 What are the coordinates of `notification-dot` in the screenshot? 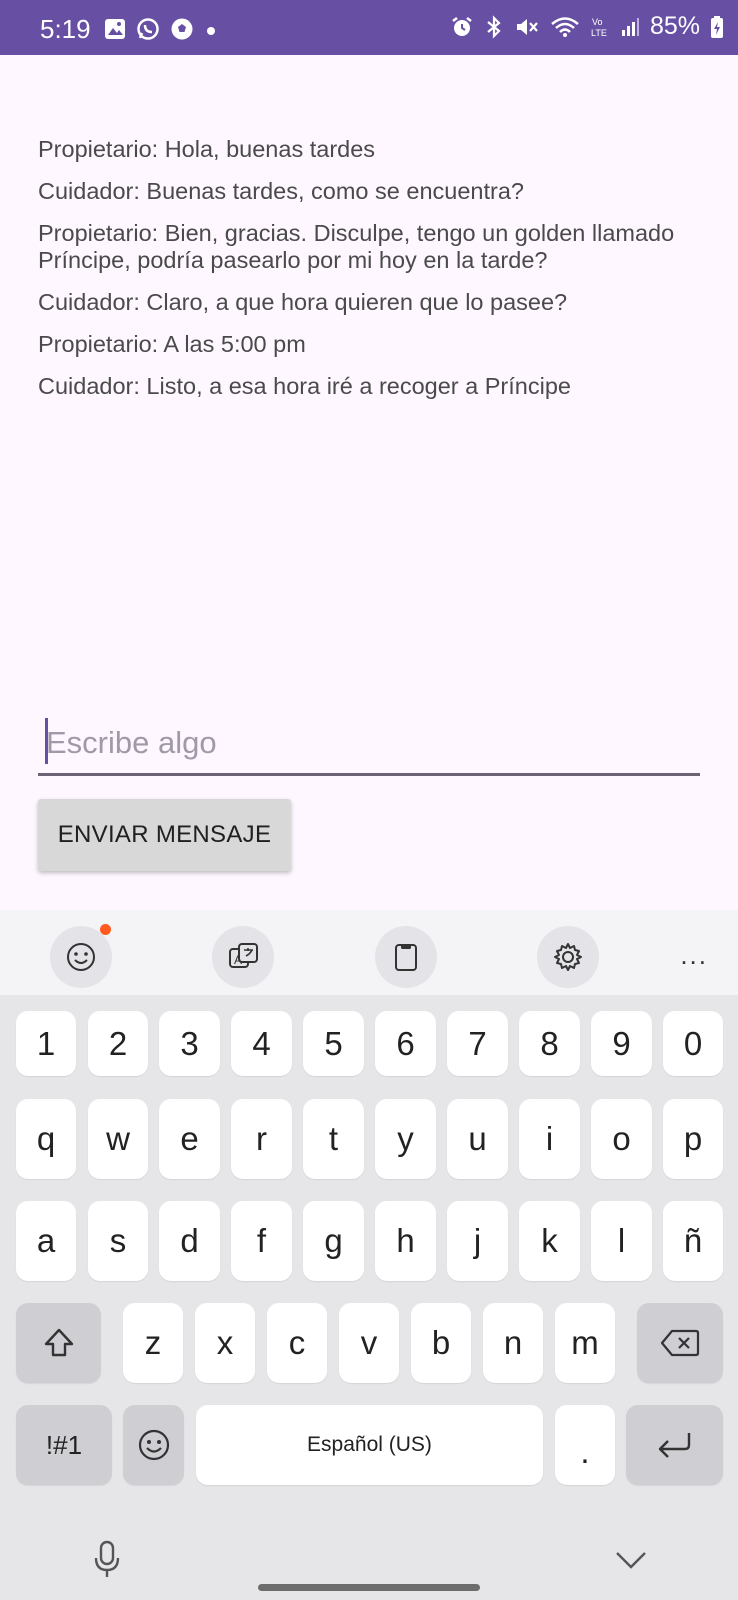 It's located at (105, 929).